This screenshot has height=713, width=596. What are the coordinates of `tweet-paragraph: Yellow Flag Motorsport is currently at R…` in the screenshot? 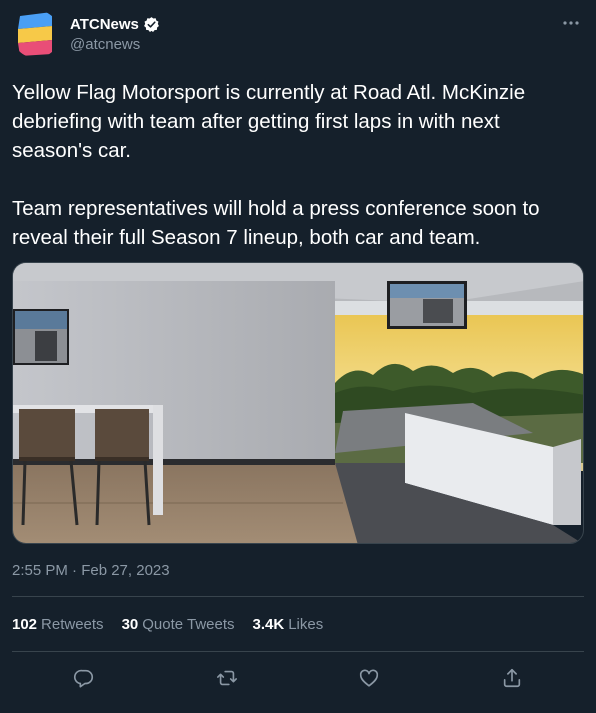 It's located at (269, 121).